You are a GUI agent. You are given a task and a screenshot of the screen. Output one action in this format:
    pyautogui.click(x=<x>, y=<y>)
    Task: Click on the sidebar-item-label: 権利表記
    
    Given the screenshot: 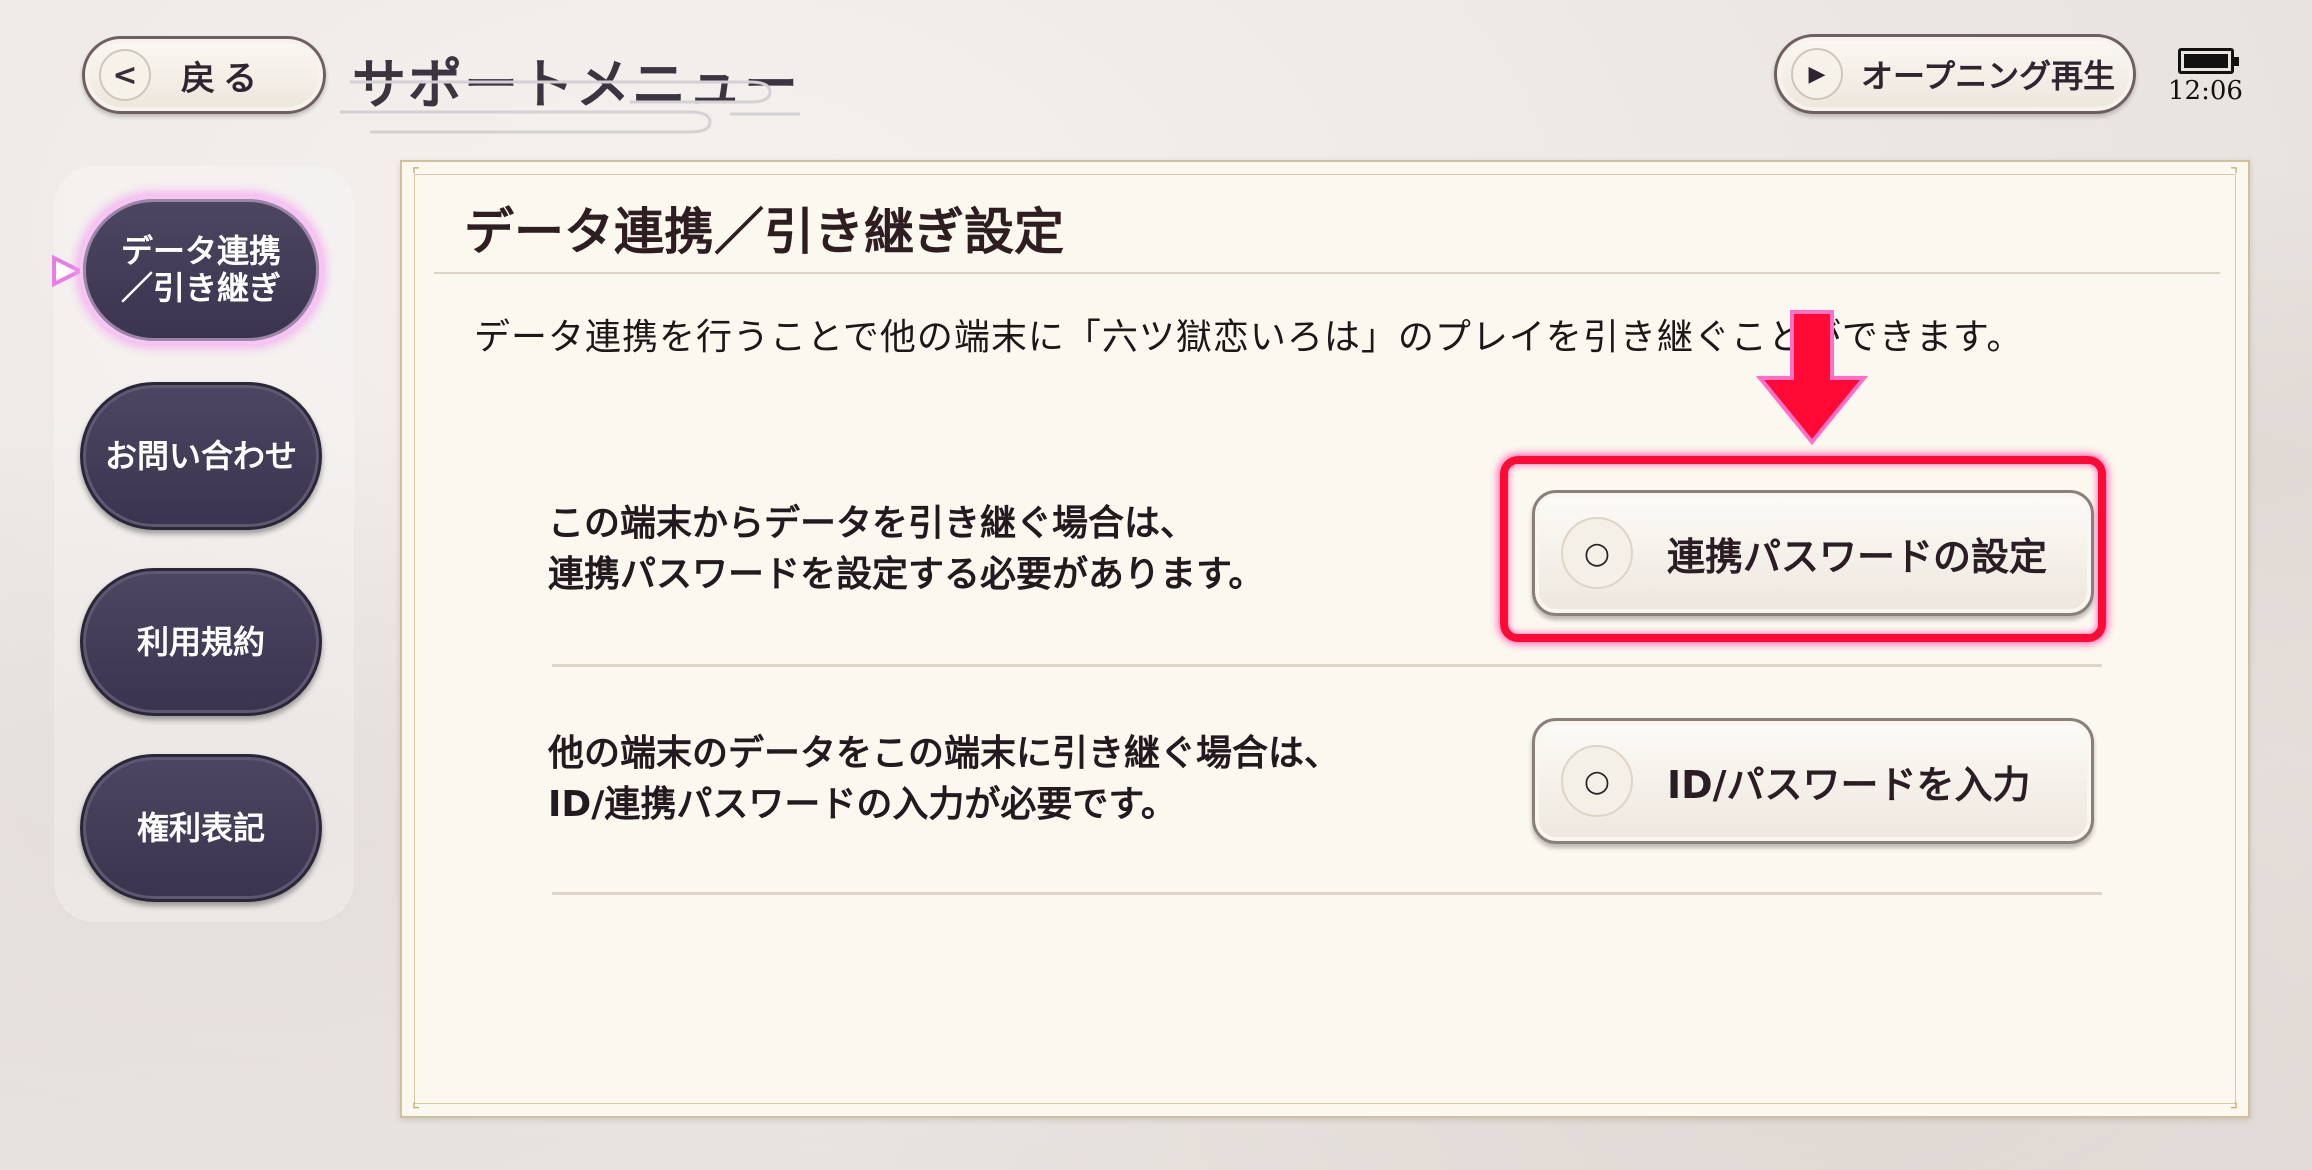 What is the action you would take?
    pyautogui.click(x=200, y=827)
    